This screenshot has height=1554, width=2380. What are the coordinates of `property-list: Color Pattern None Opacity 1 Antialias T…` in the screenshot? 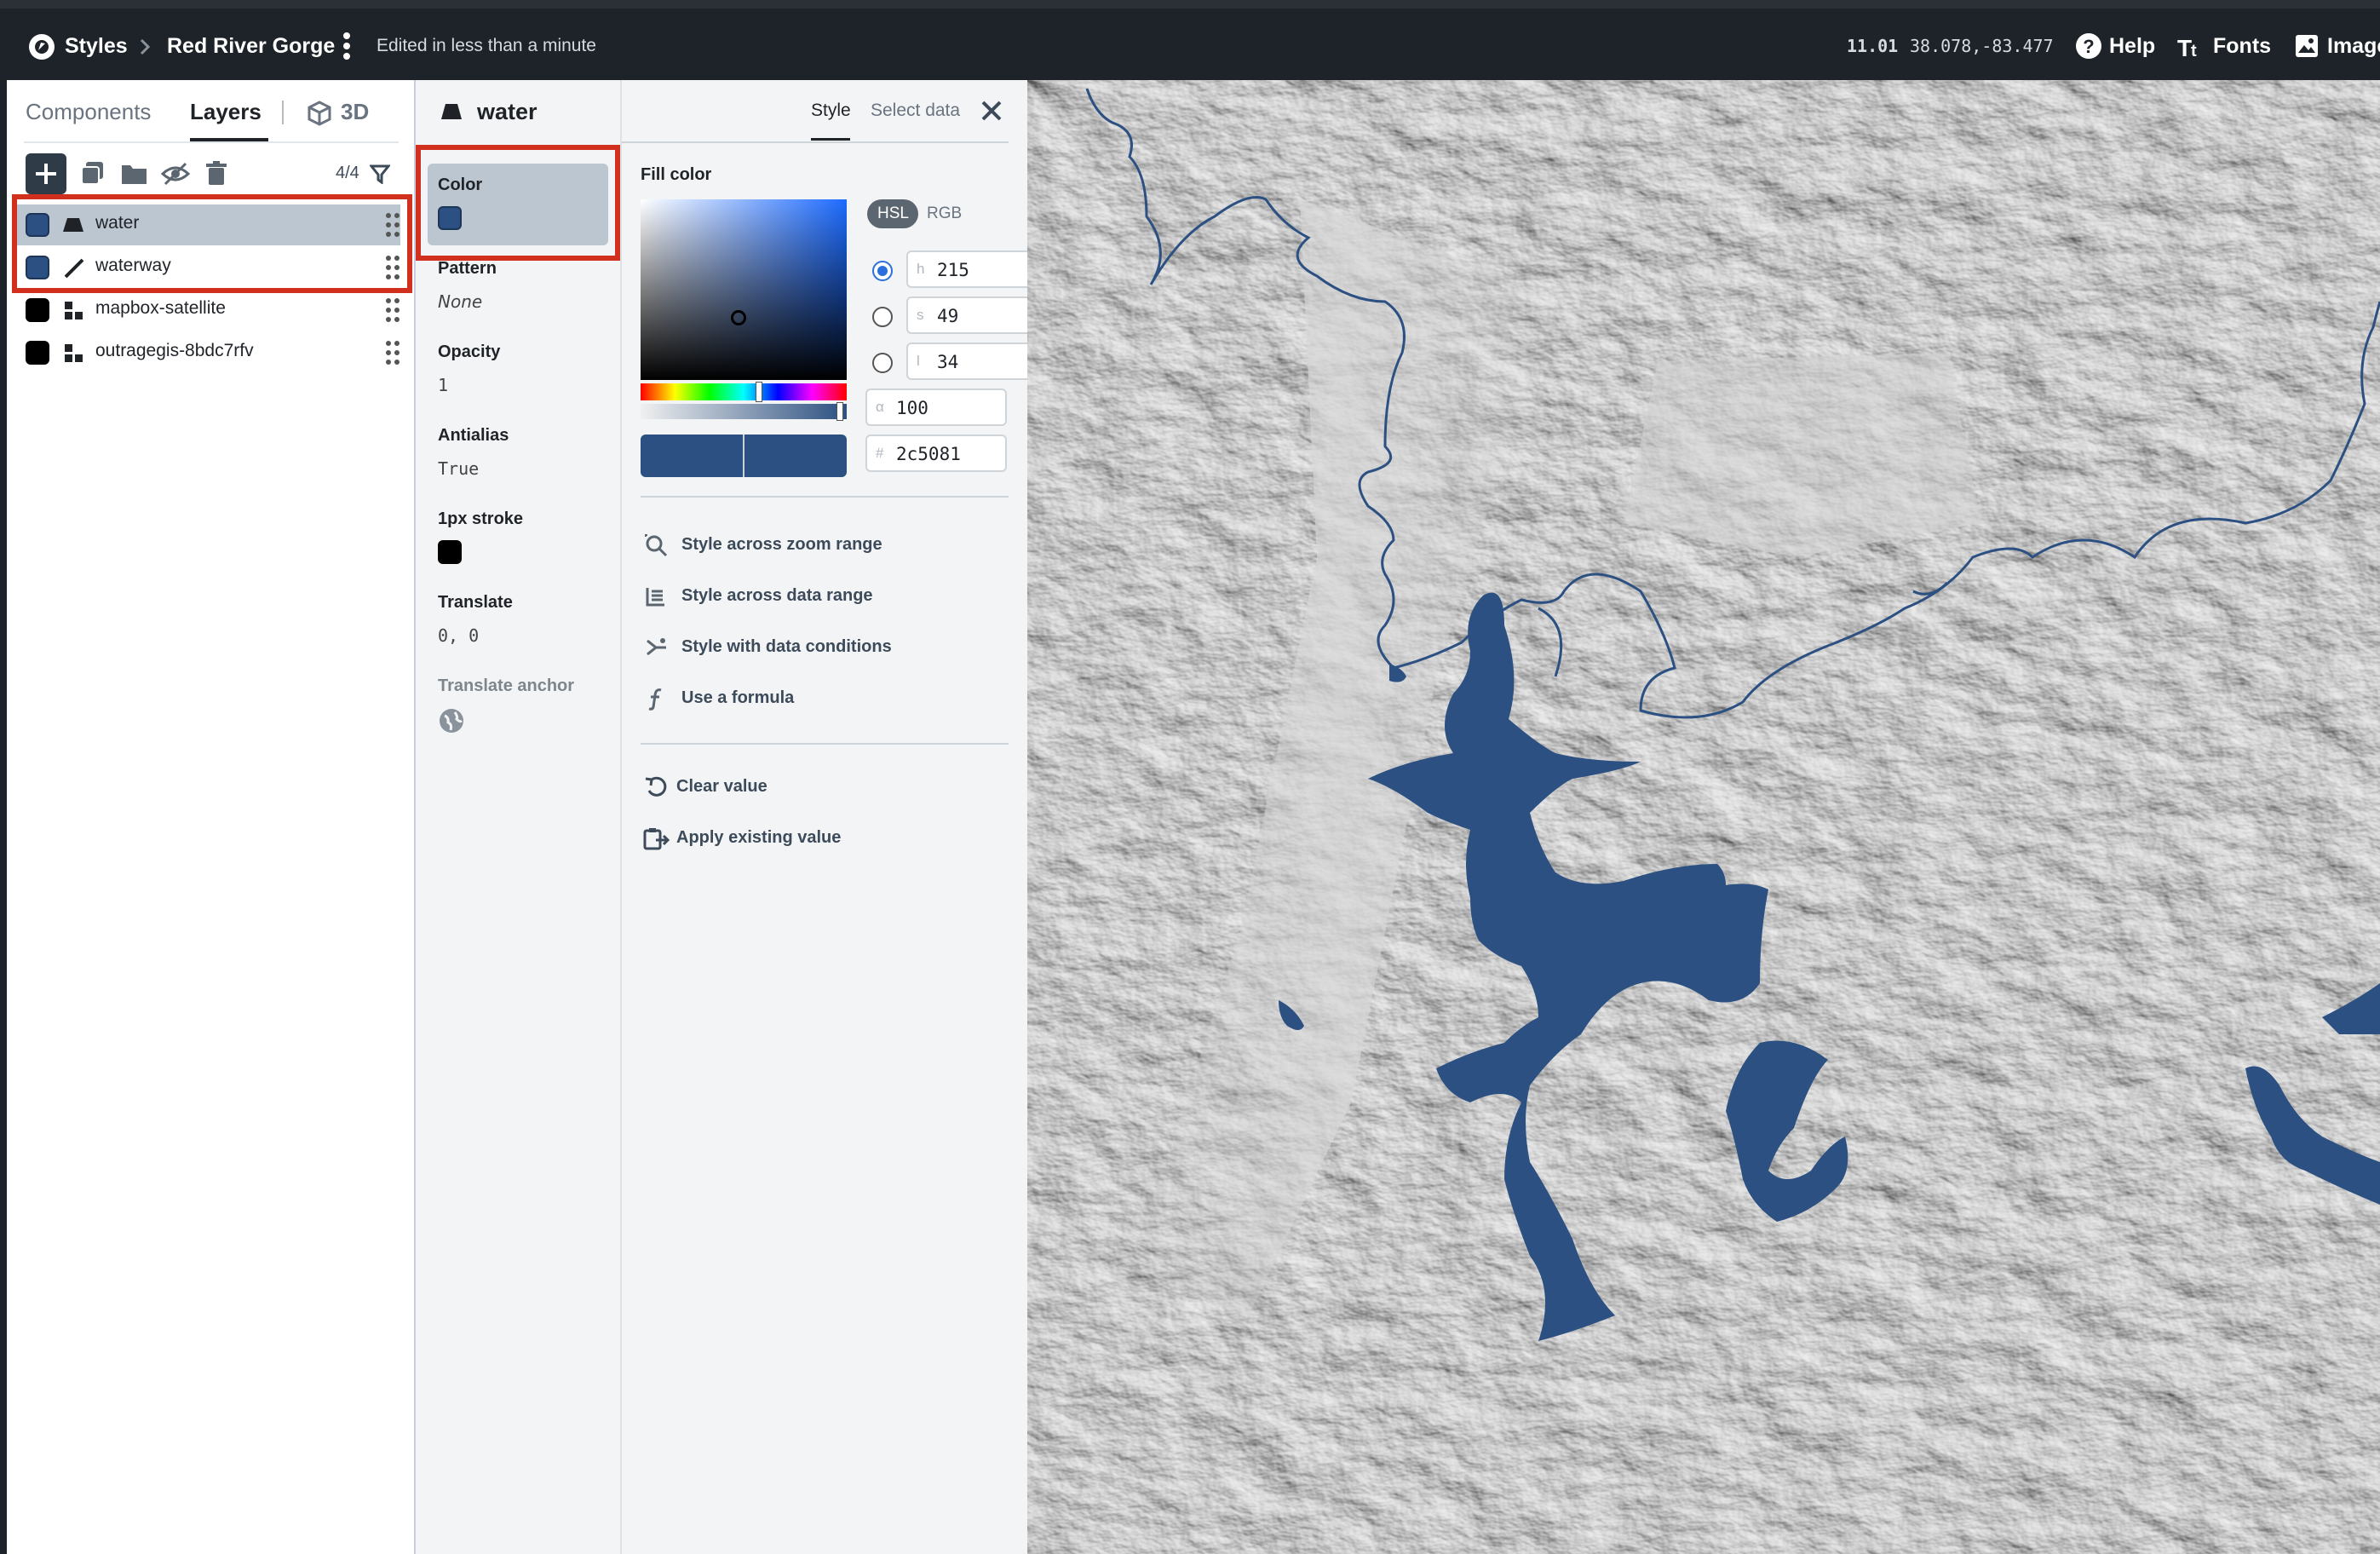 It's located at (519, 817).